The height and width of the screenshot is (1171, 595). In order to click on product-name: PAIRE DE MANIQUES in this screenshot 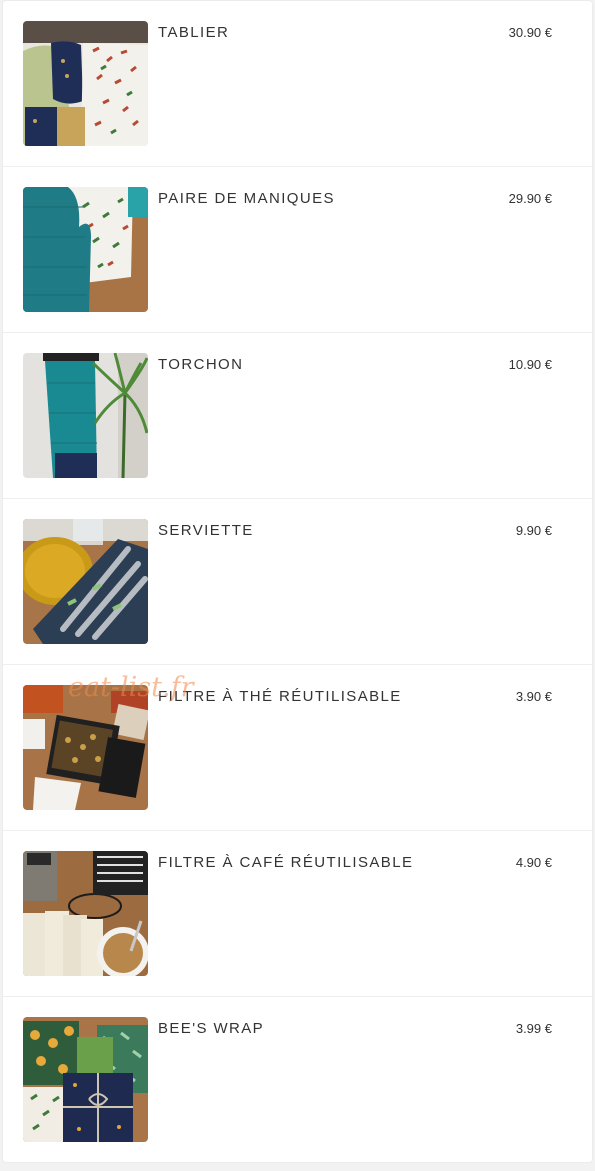, I will do `click(246, 198)`.